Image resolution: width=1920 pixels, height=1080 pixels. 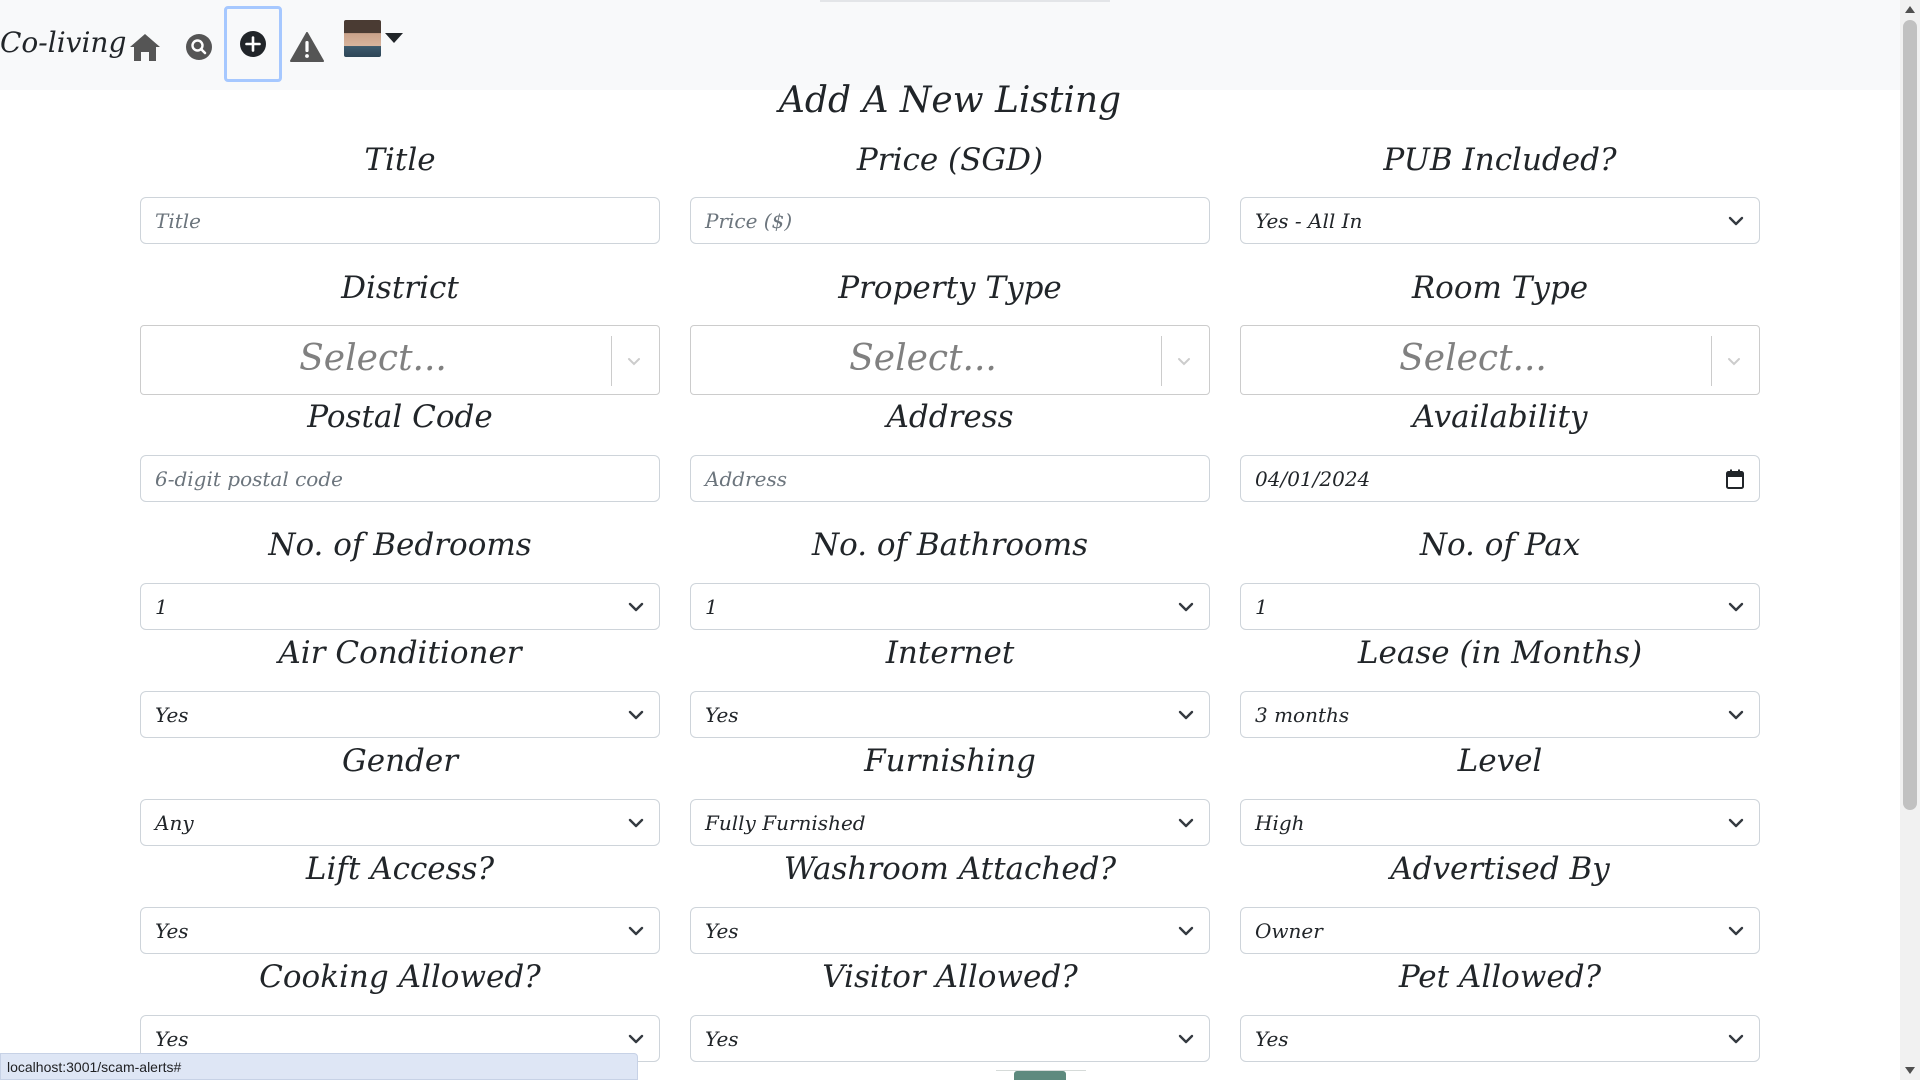 I want to click on pub-included-value: Yes - All In, so click(x=1309, y=220).